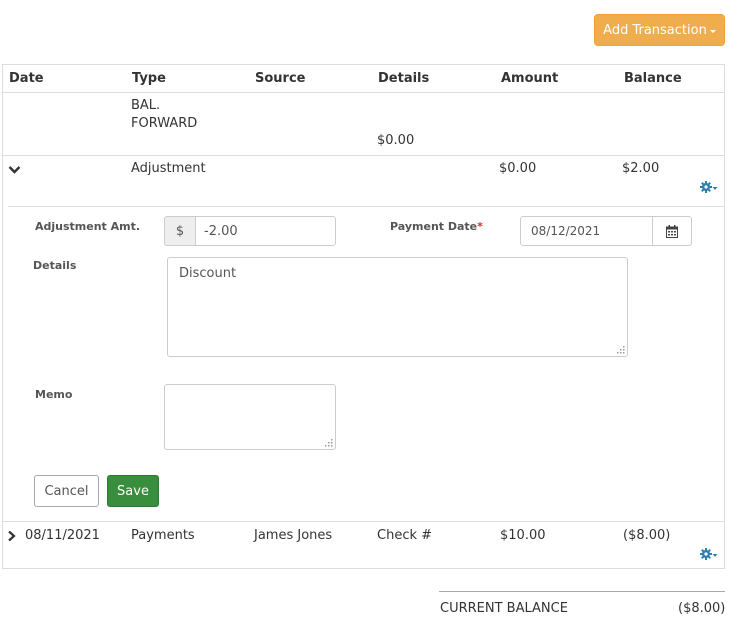 The height and width of the screenshot is (630, 739). I want to click on calendar-icon, so click(672, 231).